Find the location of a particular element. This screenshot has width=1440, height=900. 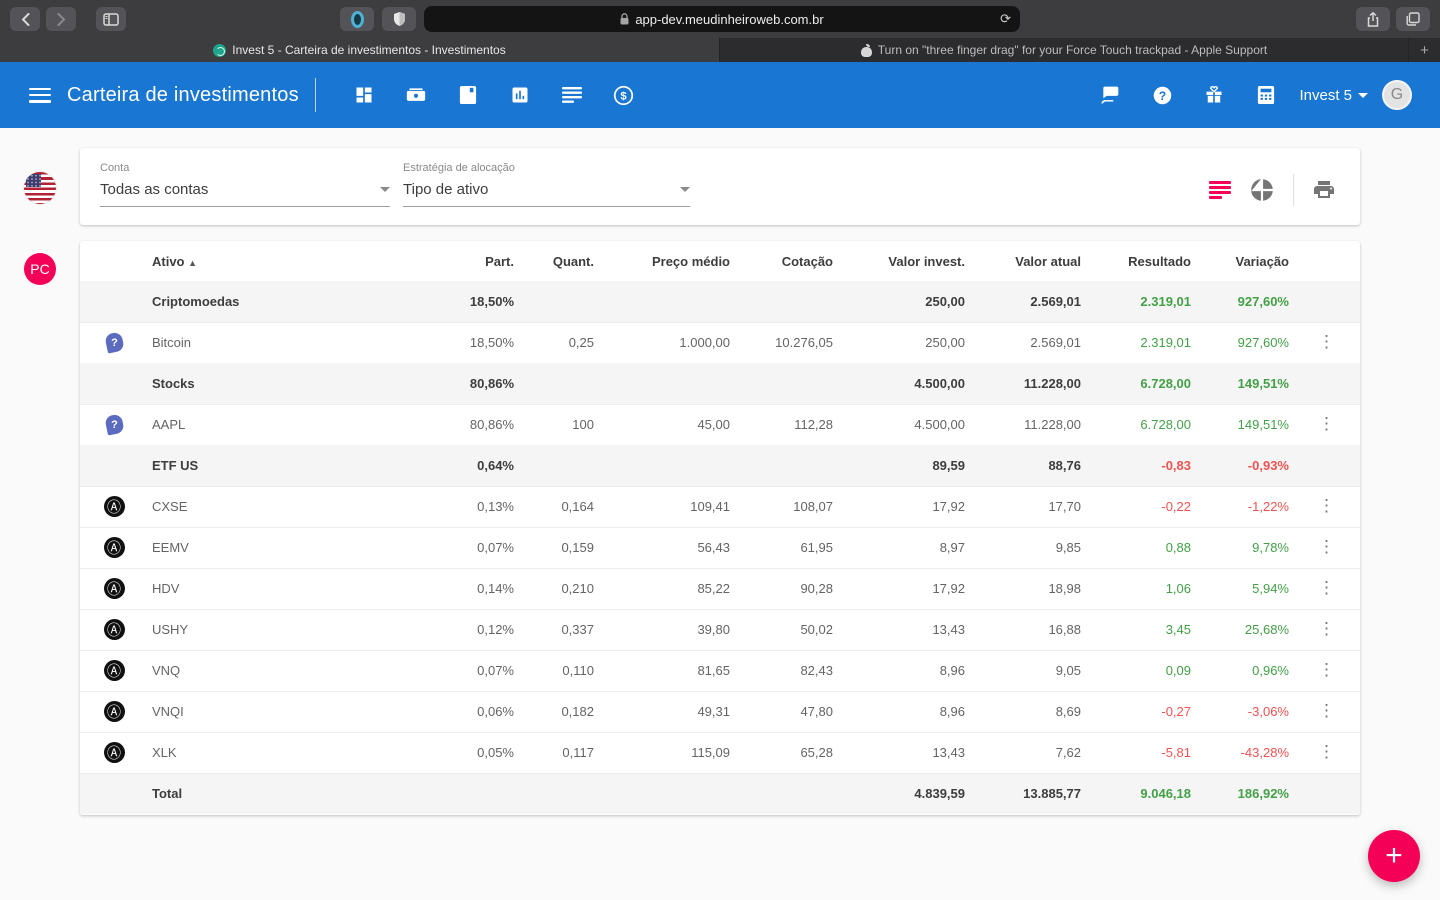

header-part: Part. is located at coordinates (448, 261).